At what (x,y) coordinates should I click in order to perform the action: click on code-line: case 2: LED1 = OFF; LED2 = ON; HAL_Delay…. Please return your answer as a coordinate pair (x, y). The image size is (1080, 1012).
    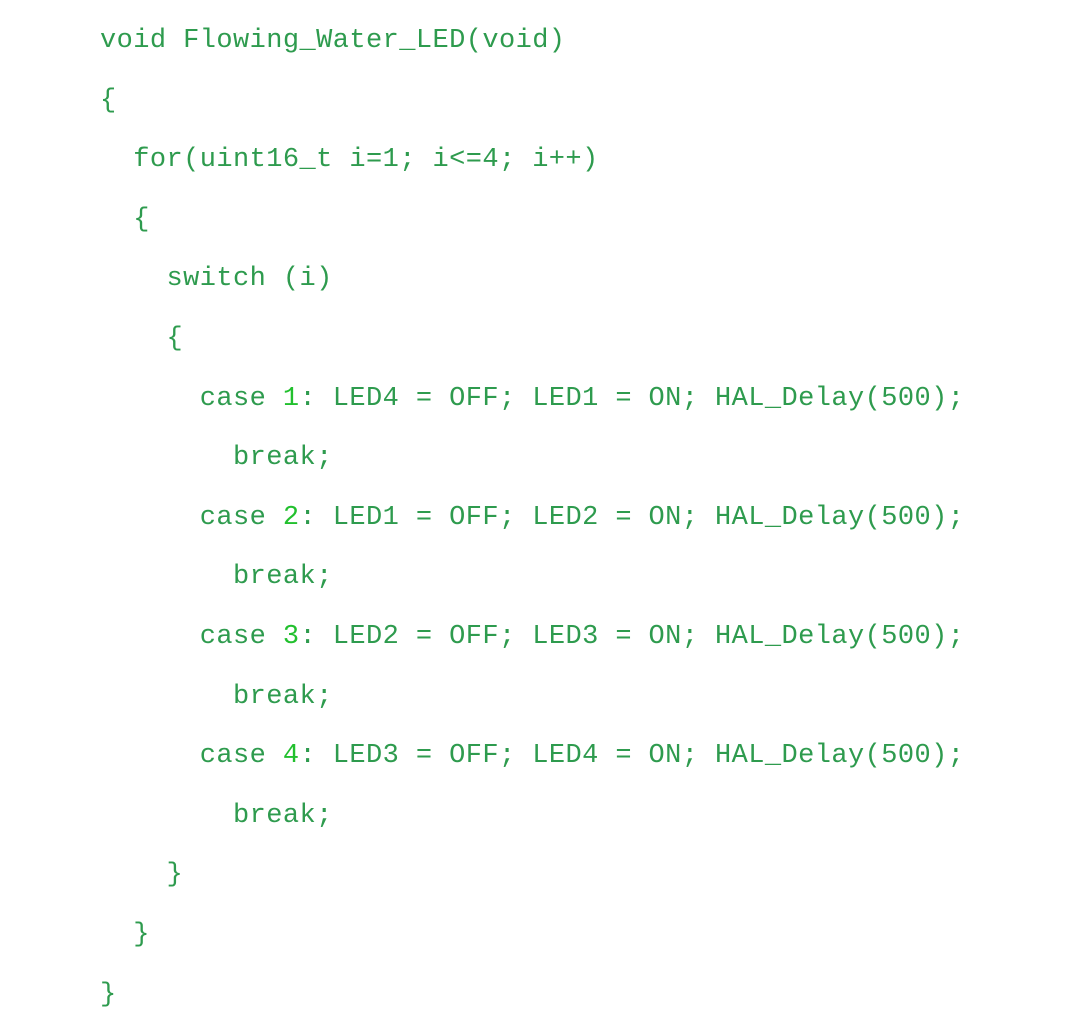
    Looking at the image, I should click on (532, 517).